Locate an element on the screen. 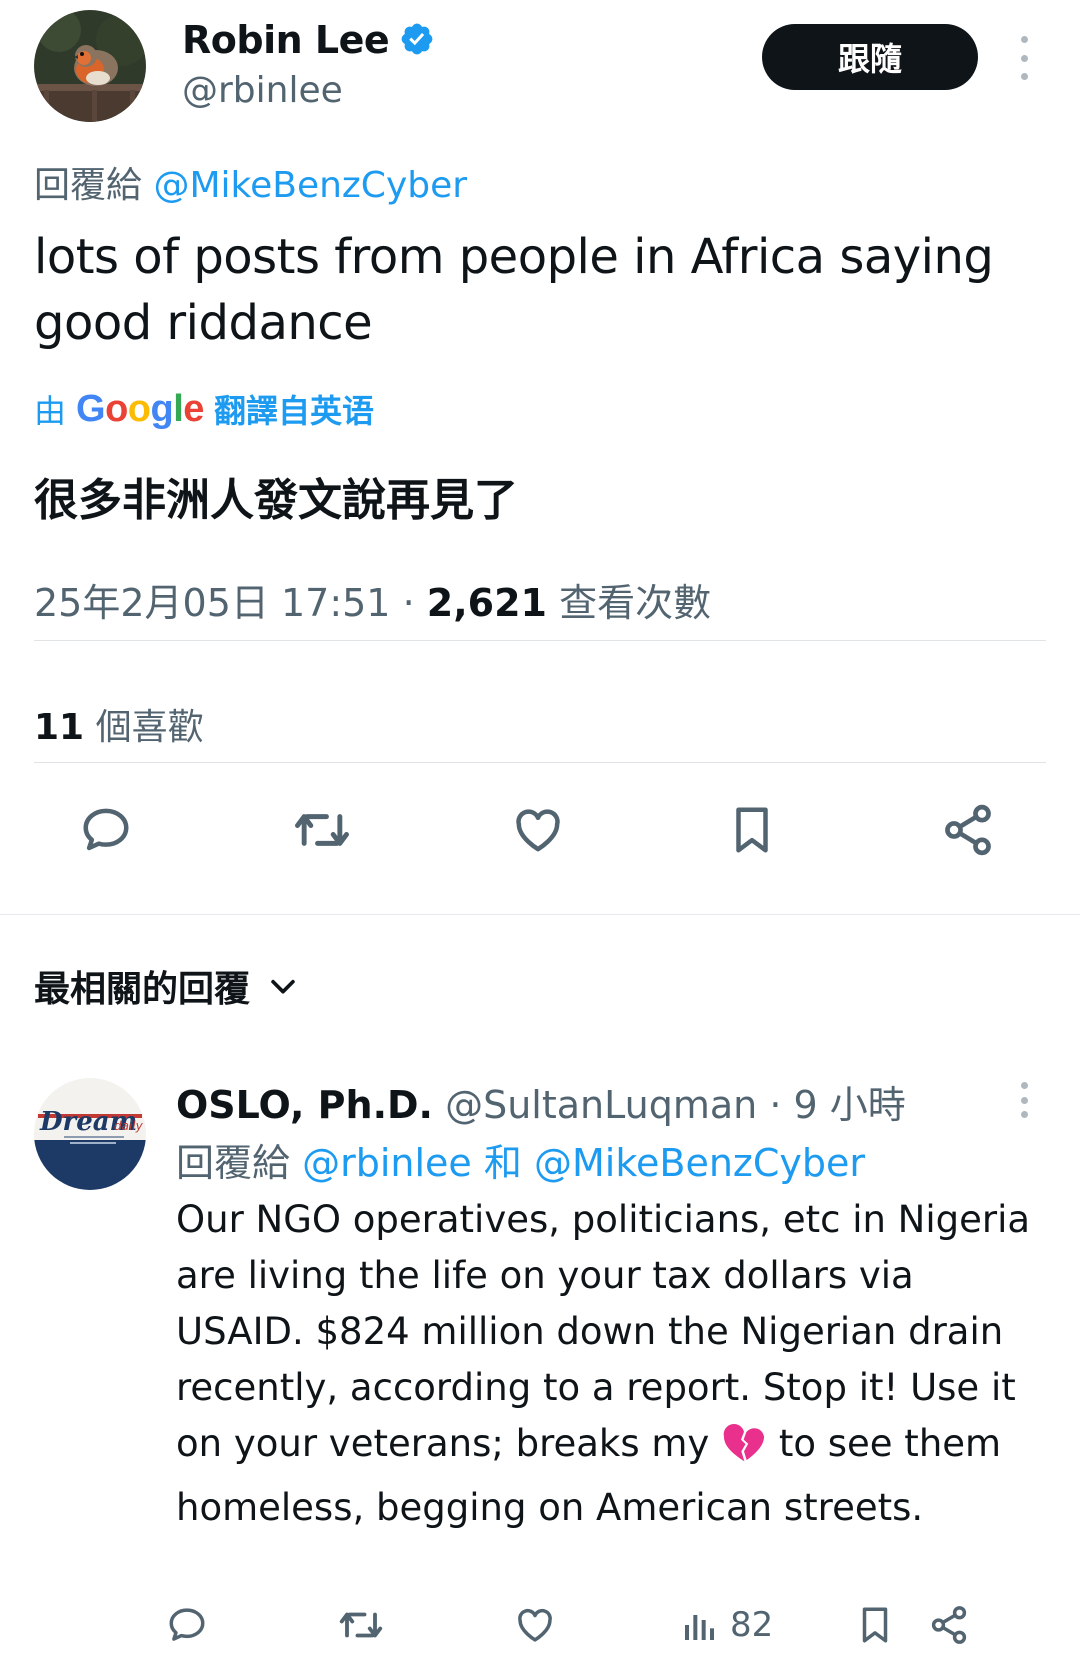 This screenshot has width=1080, height=1655. reply-reply-button is located at coordinates (187, 1625).